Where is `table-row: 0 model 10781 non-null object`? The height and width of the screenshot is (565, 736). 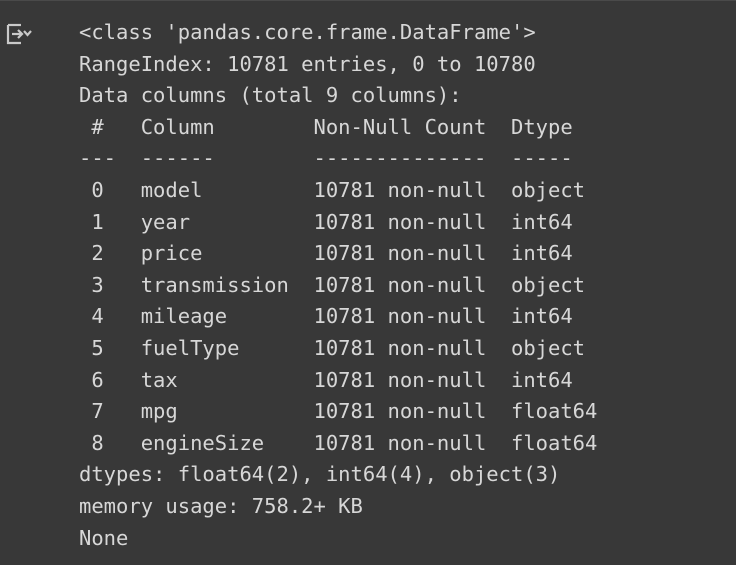 table-row: 0 model 10781 non-null object is located at coordinates (338, 189).